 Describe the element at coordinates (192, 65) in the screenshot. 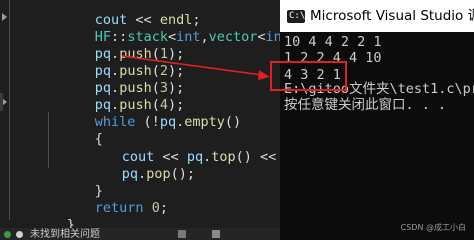

I see `arrow-line` at that location.